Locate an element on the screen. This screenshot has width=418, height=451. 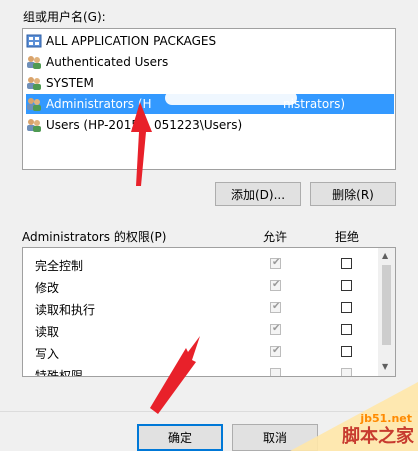
scroll-thumb is located at coordinates (386, 305).